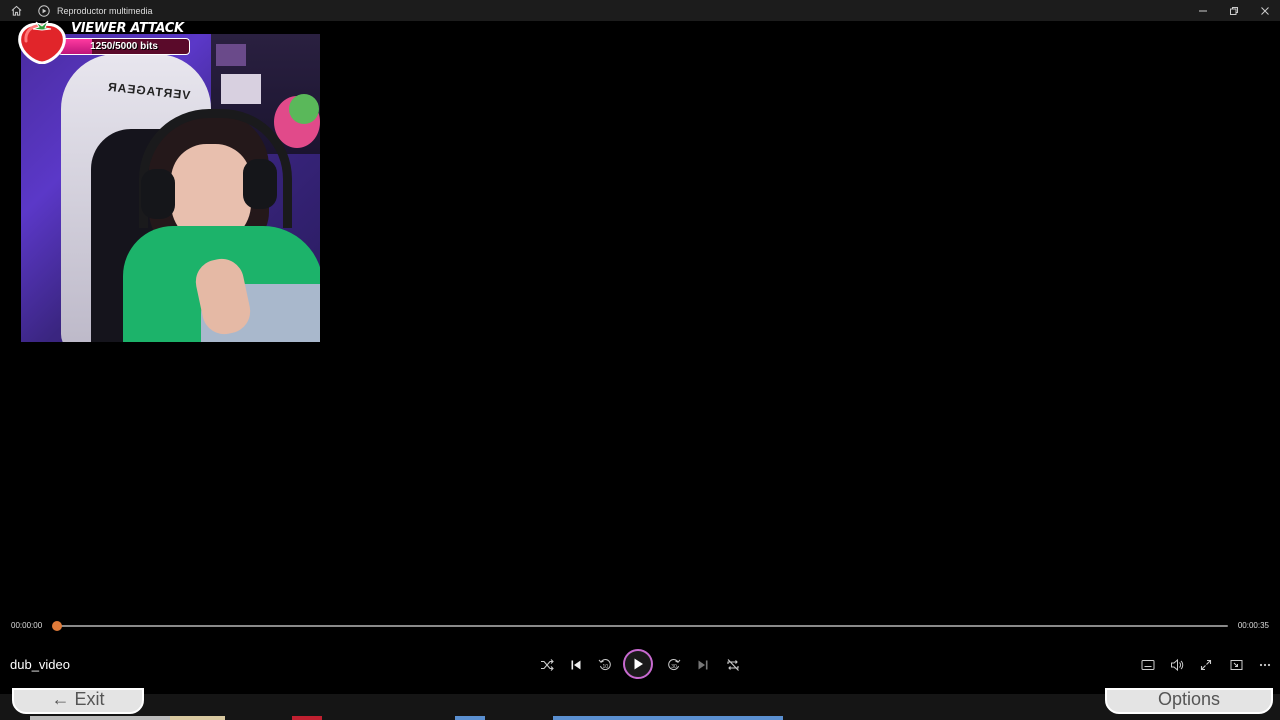  What do you see at coordinates (89, 699) in the screenshot?
I see `exit-label: Exit` at bounding box center [89, 699].